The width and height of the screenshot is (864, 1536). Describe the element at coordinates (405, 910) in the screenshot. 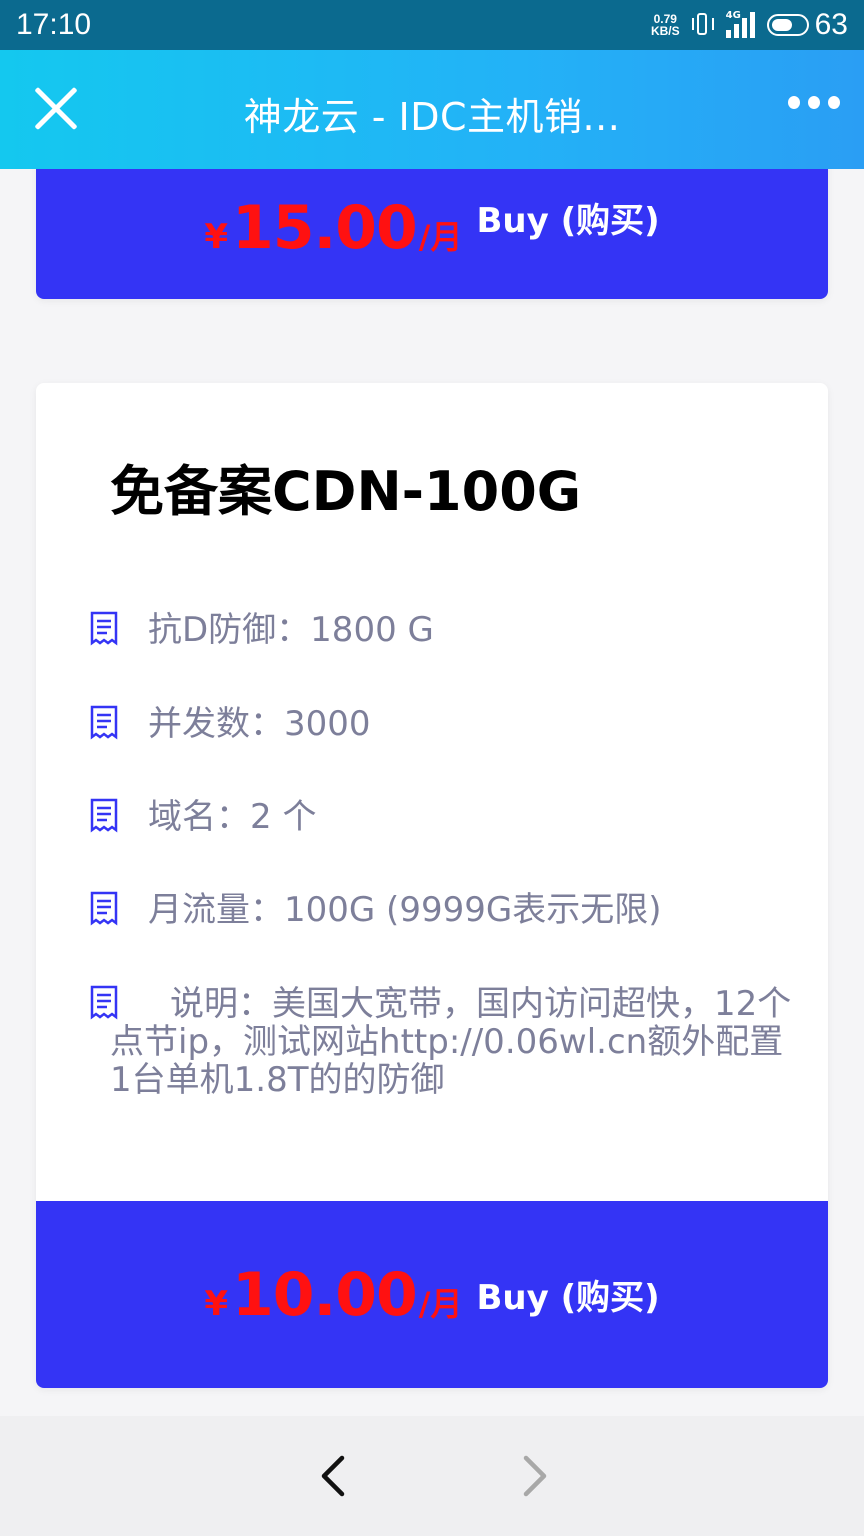

I see `feature-text: 月流量：100G (9999G表示无限)` at that location.